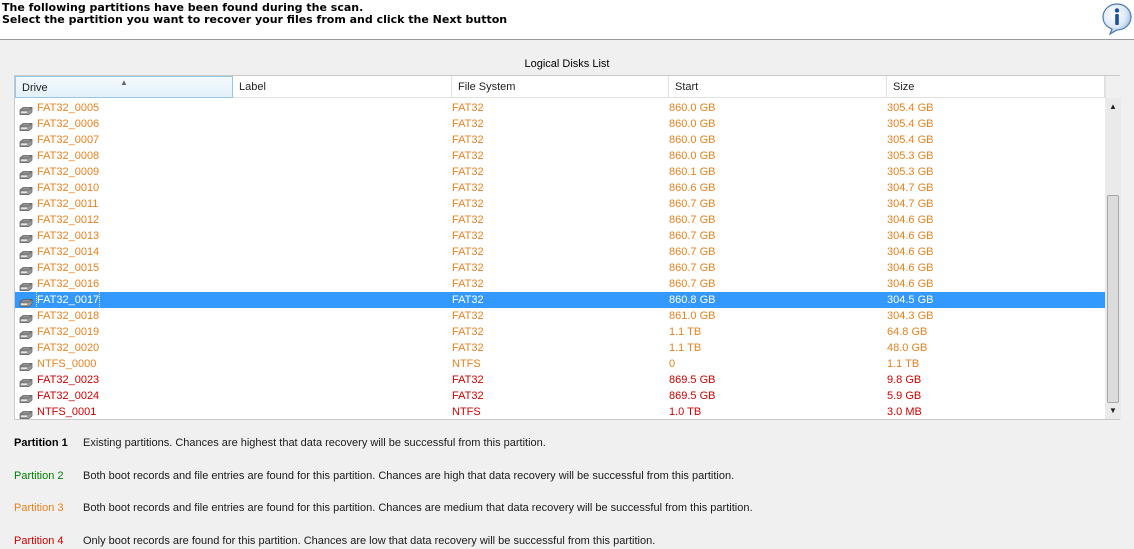 The image size is (1134, 549). I want to click on drive-cell: FAT32_0018, so click(68, 316).